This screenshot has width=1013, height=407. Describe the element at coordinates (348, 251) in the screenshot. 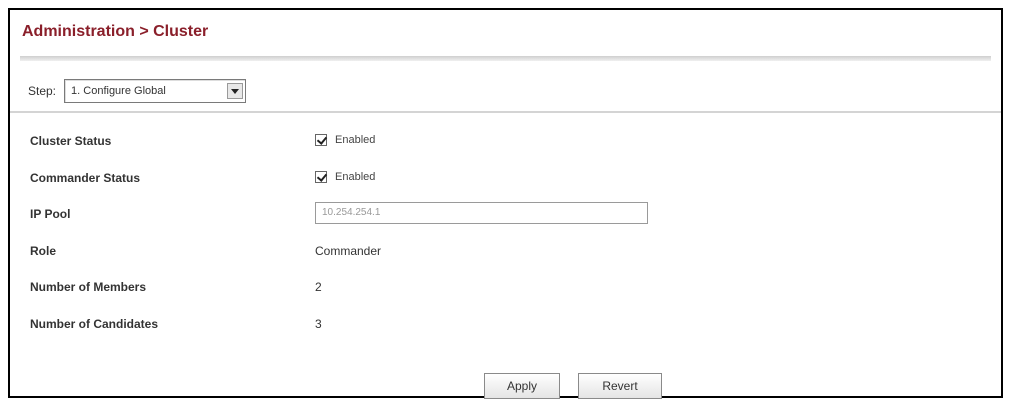

I see `role-value: Commander` at that location.